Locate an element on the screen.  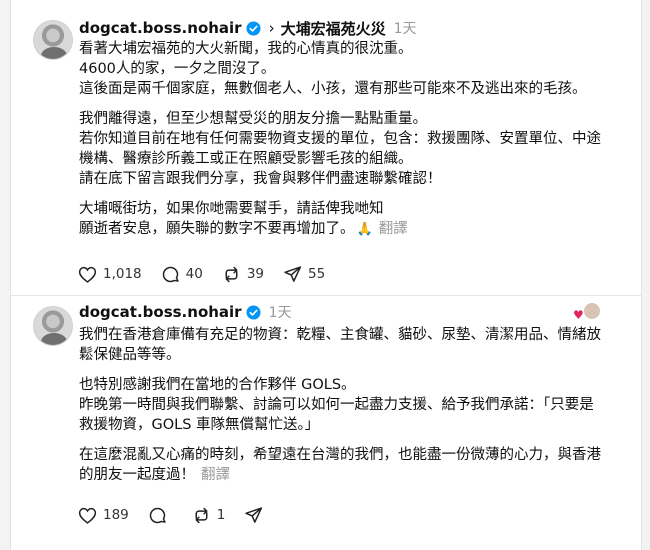
reply-button is located at coordinates (160, 515).